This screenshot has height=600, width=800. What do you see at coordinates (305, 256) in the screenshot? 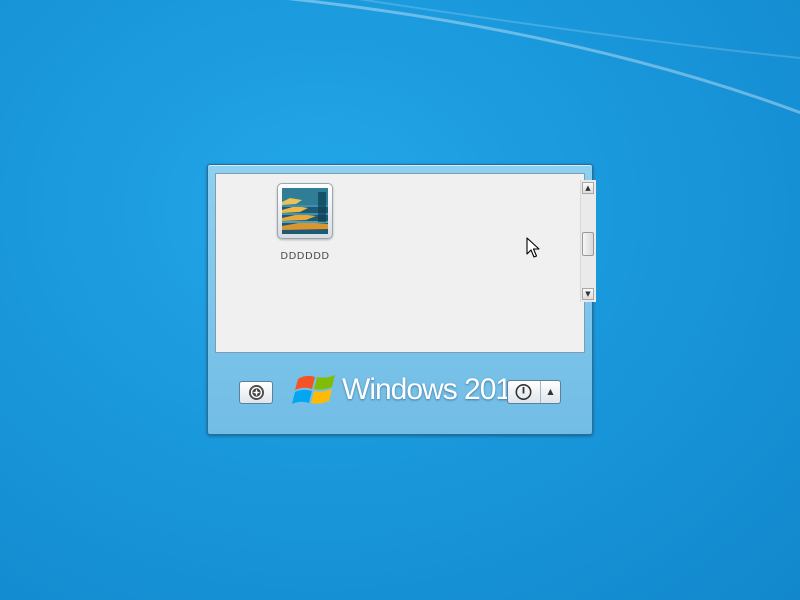
I see `user-name-label: DDDDDD` at bounding box center [305, 256].